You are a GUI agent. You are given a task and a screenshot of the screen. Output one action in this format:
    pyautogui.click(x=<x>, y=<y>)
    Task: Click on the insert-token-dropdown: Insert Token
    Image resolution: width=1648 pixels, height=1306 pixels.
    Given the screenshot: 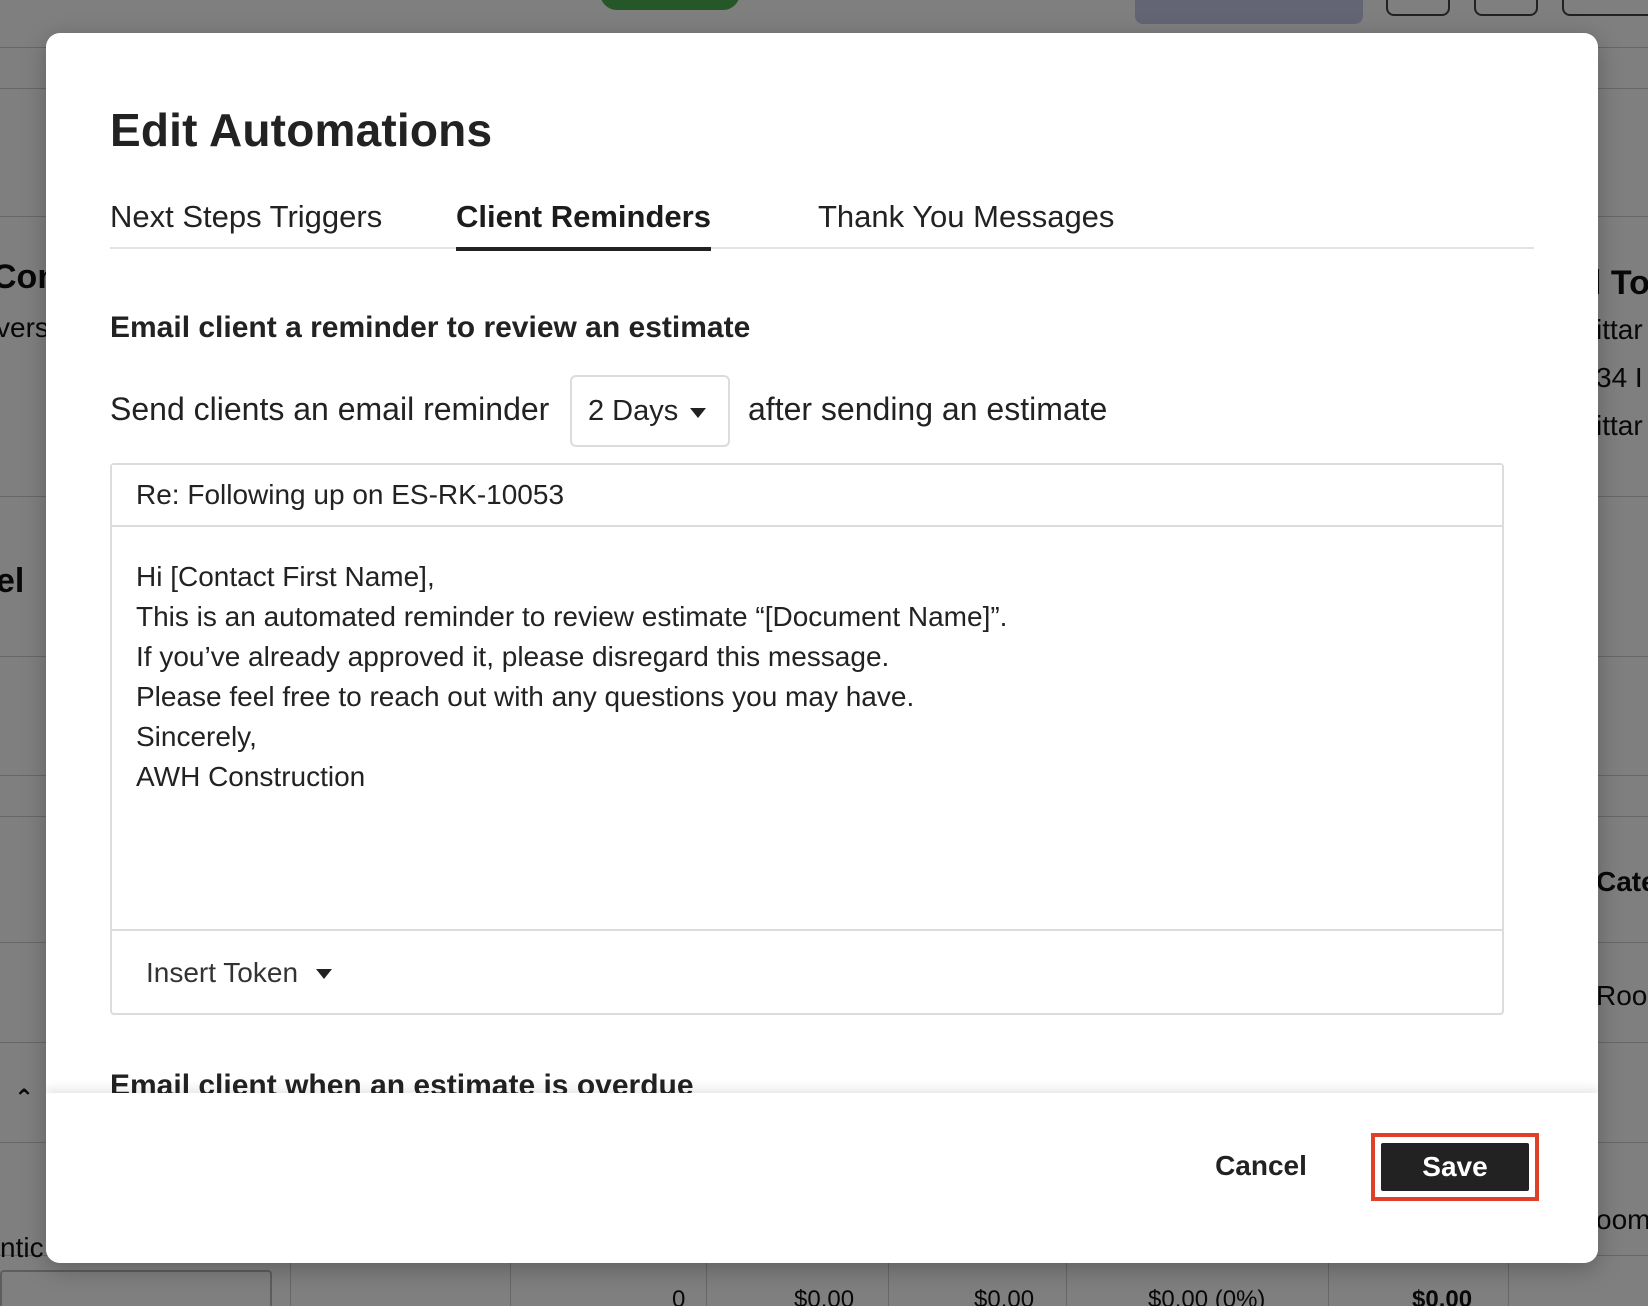 What is the action you would take?
    pyautogui.click(x=246, y=973)
    